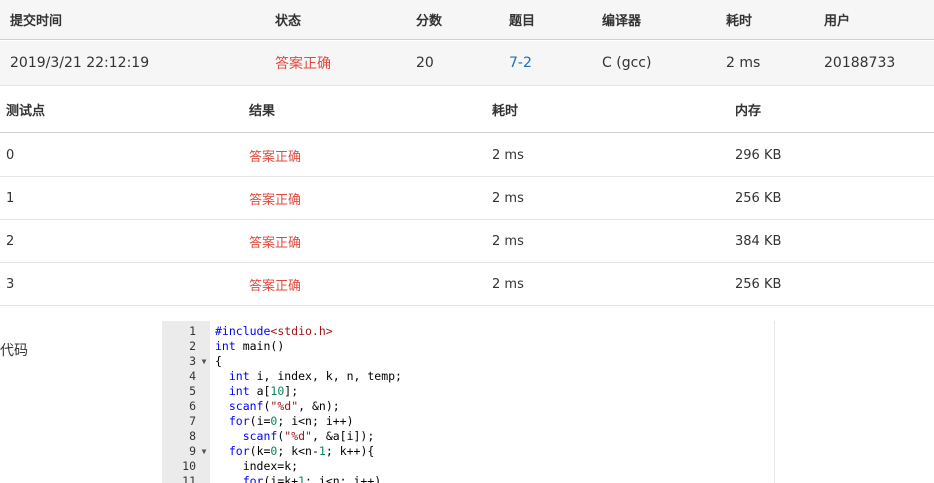  Describe the element at coordinates (468, 406) in the screenshot. I see `code-line: 6 scanf("%d", &n);` at that location.